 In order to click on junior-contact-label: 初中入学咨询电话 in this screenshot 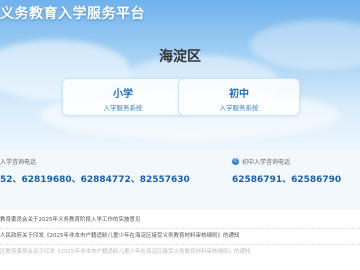, I will do `click(266, 162)`.